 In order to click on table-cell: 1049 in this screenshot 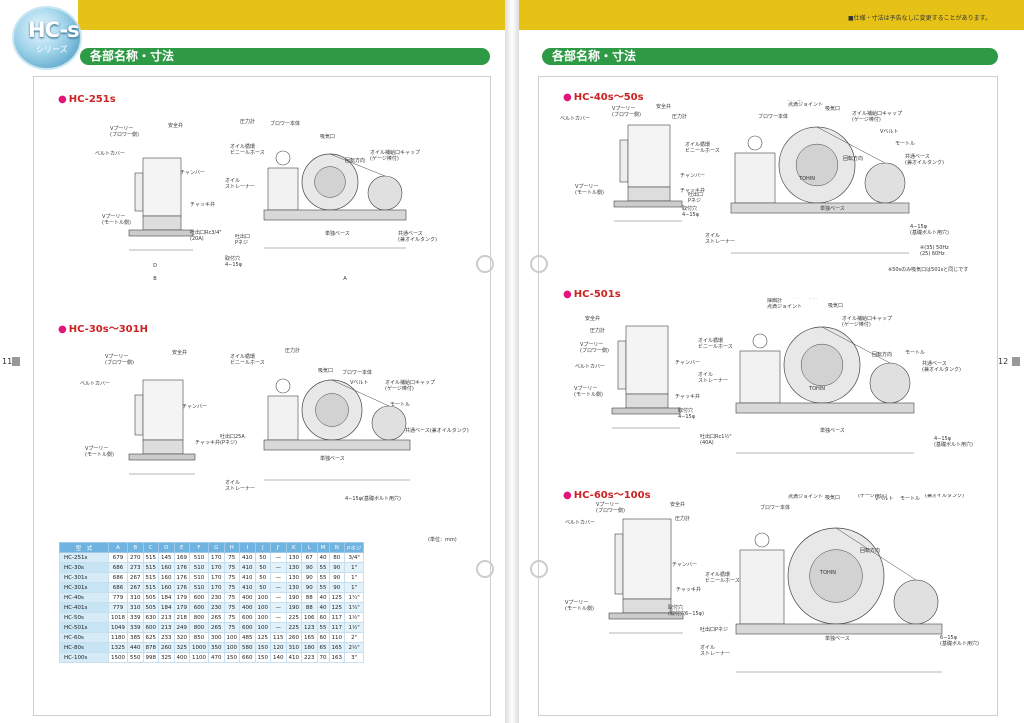, I will do `click(118, 627)`.